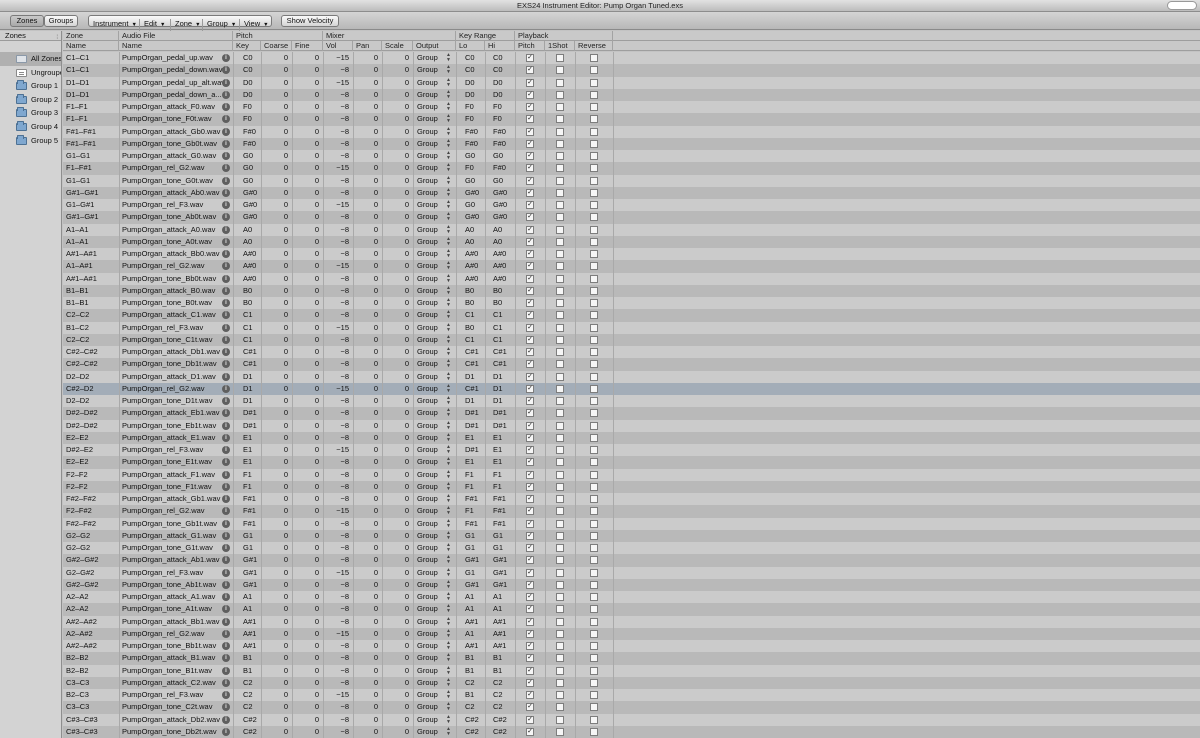 This screenshot has height=738, width=1200. Describe the element at coordinates (470, 536) in the screenshot. I see `cell-lo: G1` at that location.